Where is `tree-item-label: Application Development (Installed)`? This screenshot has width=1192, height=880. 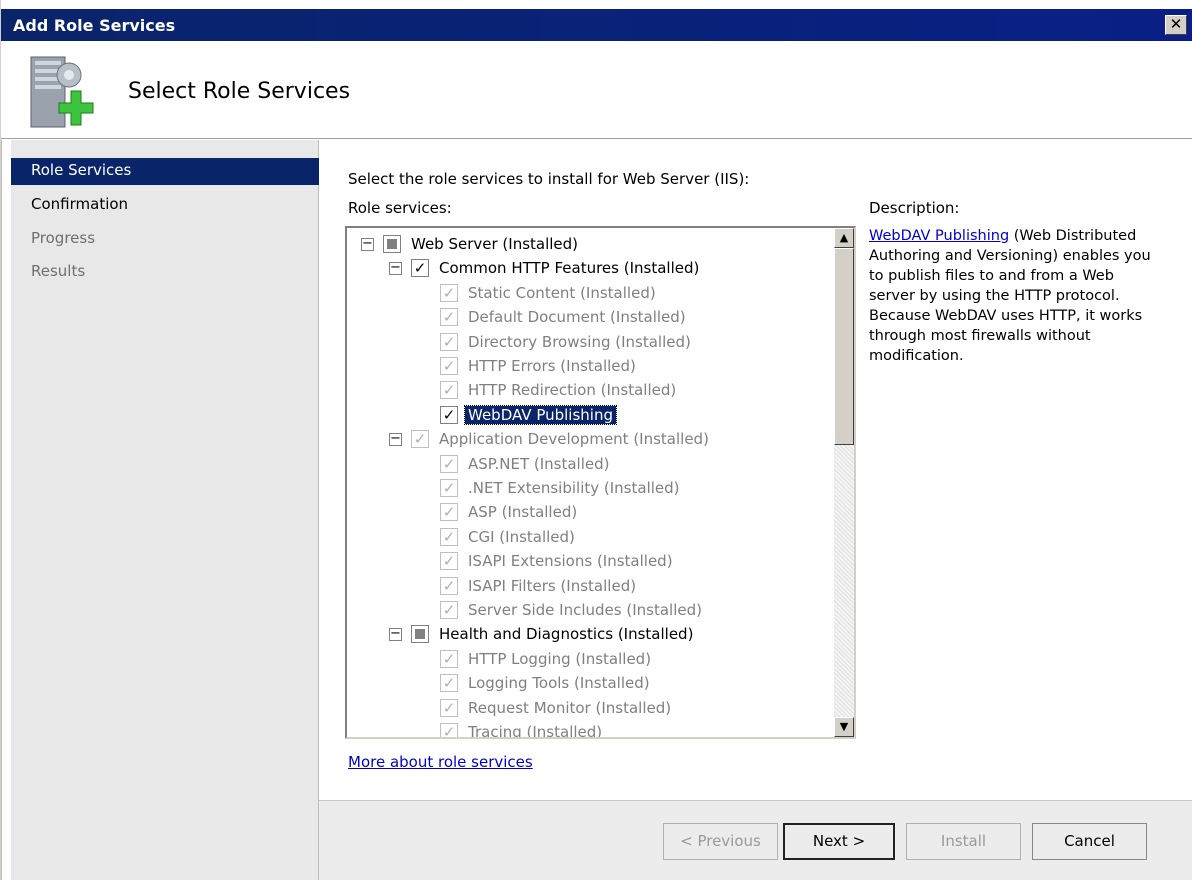 tree-item-label: Application Development (Installed) is located at coordinates (574, 439).